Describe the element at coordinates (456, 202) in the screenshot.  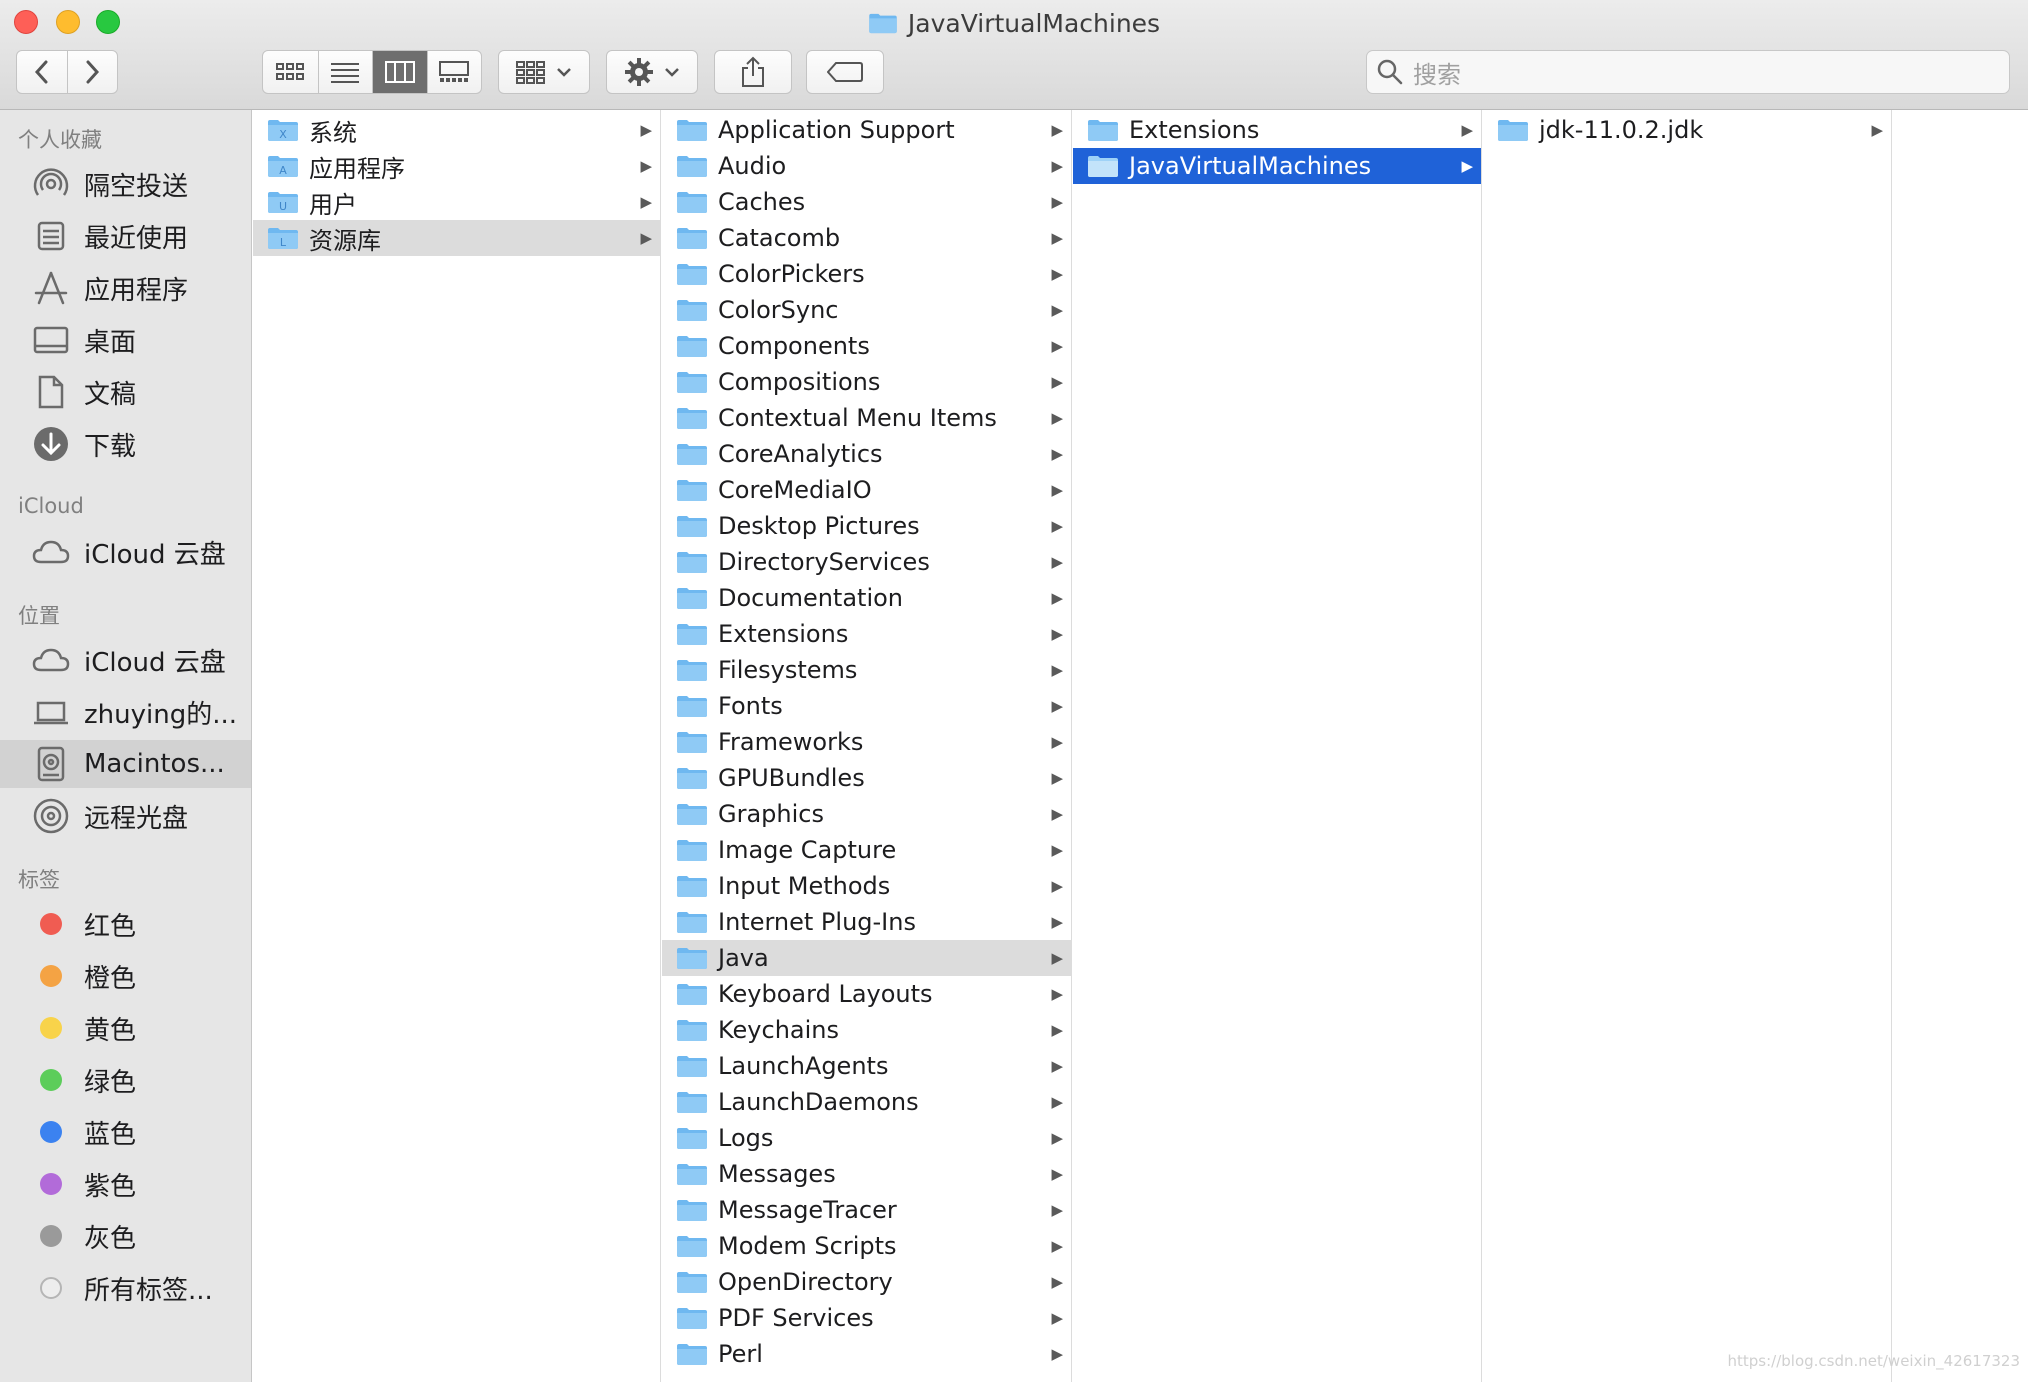
I see `folder-row: U 用户 ▶` at that location.